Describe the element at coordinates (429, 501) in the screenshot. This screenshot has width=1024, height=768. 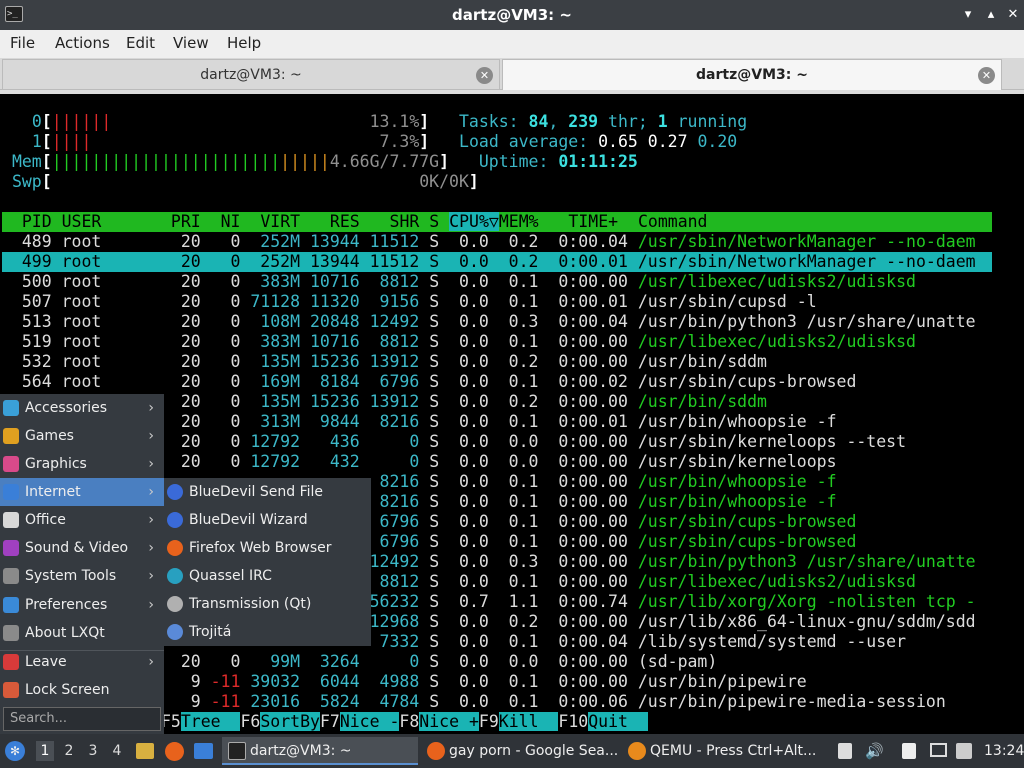
I see `process-s: S` at that location.